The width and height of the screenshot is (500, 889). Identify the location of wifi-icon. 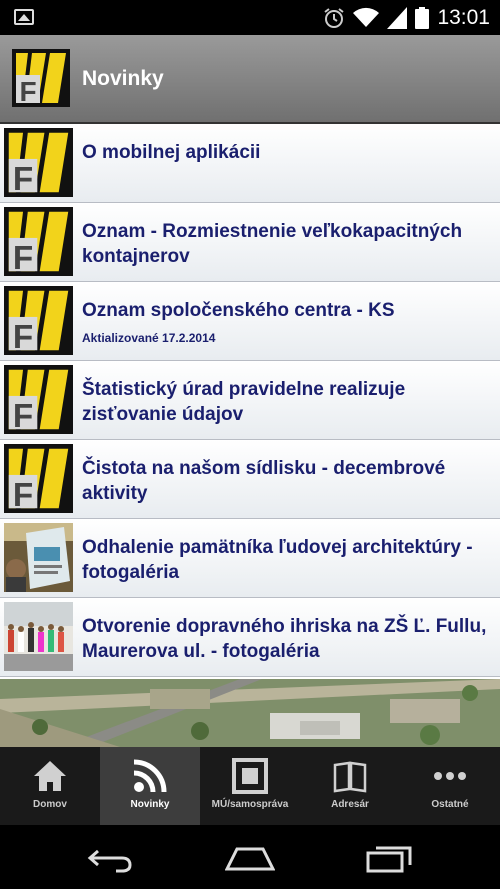
(366, 17).